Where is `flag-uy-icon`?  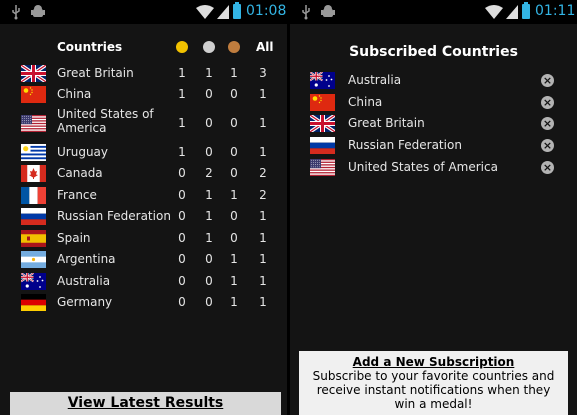 flag-uy-icon is located at coordinates (33, 152).